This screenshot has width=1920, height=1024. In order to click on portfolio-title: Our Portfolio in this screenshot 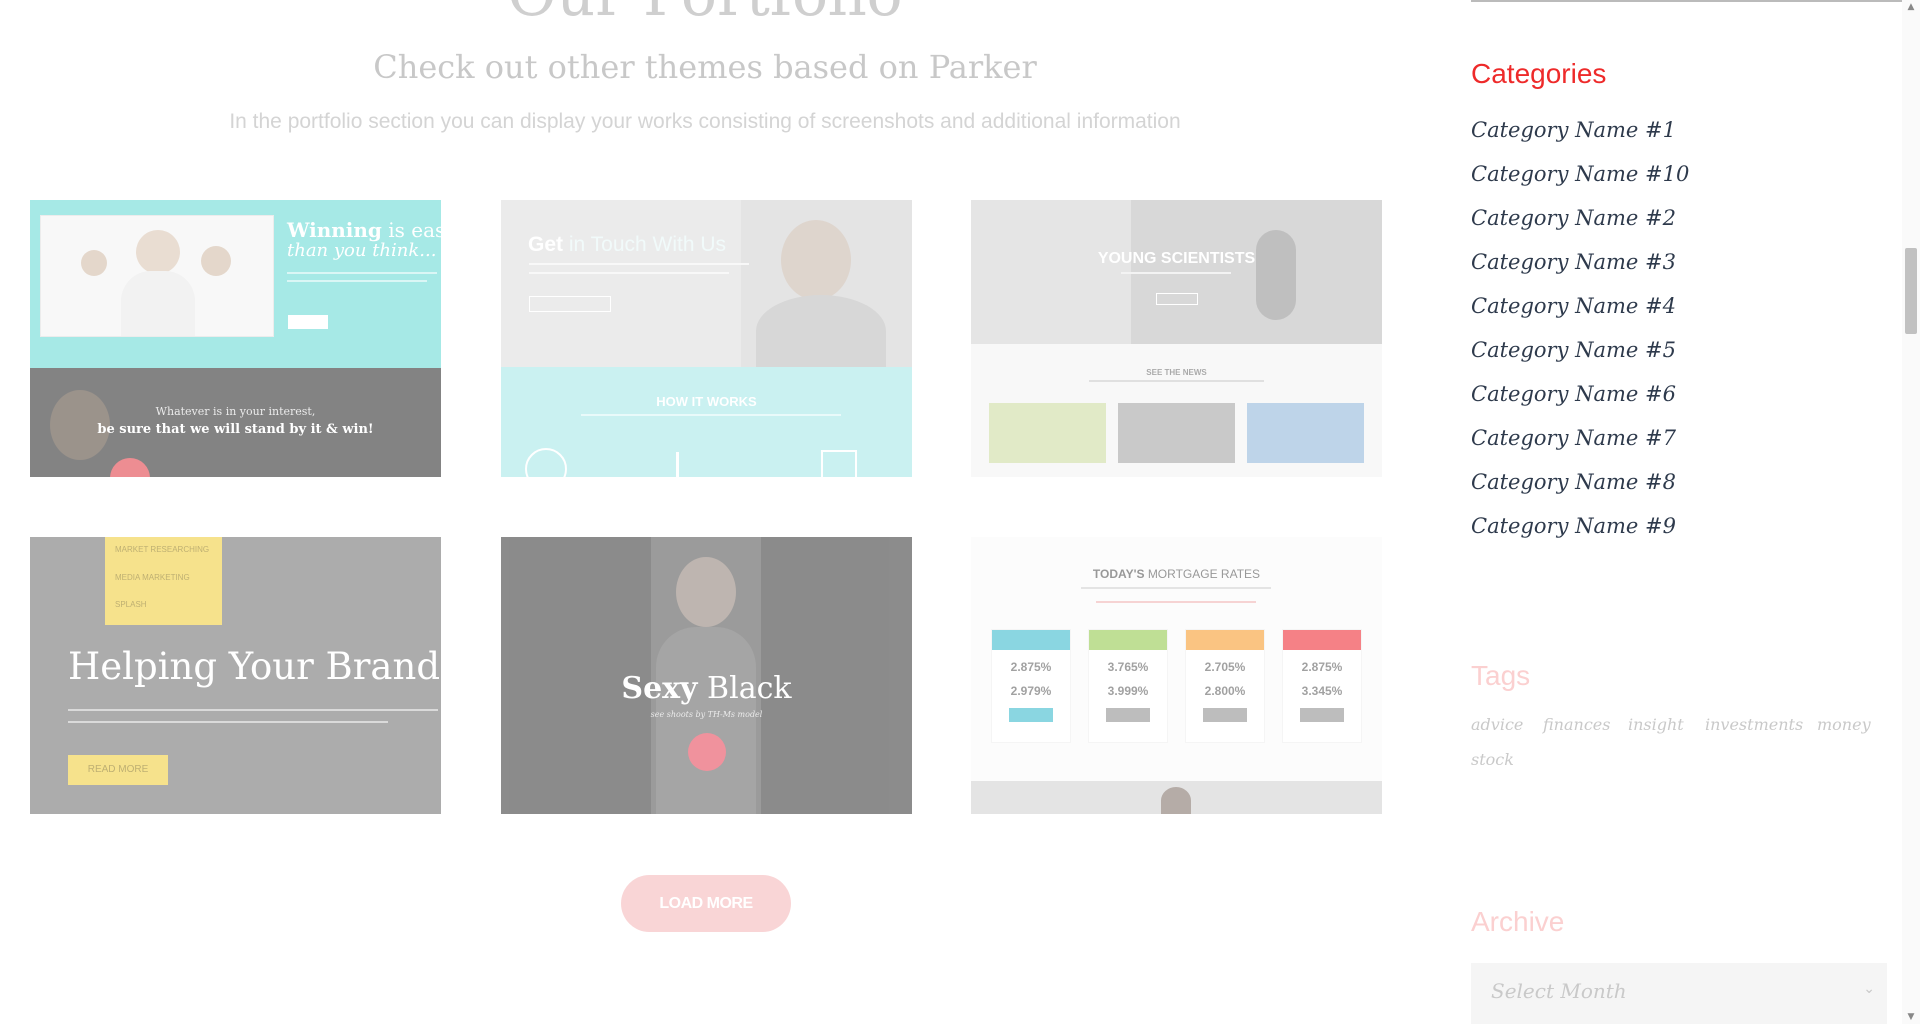, I will do `click(705, 15)`.